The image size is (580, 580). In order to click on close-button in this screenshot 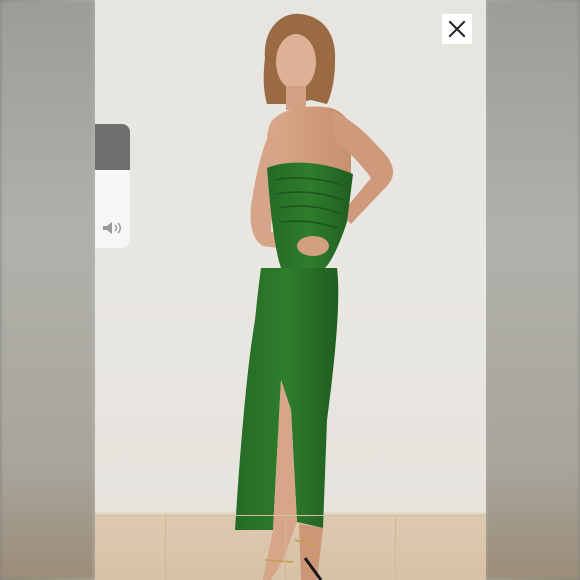, I will do `click(457, 29)`.